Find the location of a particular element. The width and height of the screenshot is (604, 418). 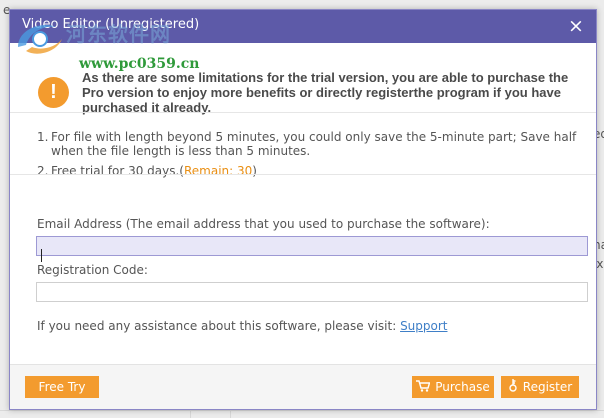

cart-icon is located at coordinates (423, 387).